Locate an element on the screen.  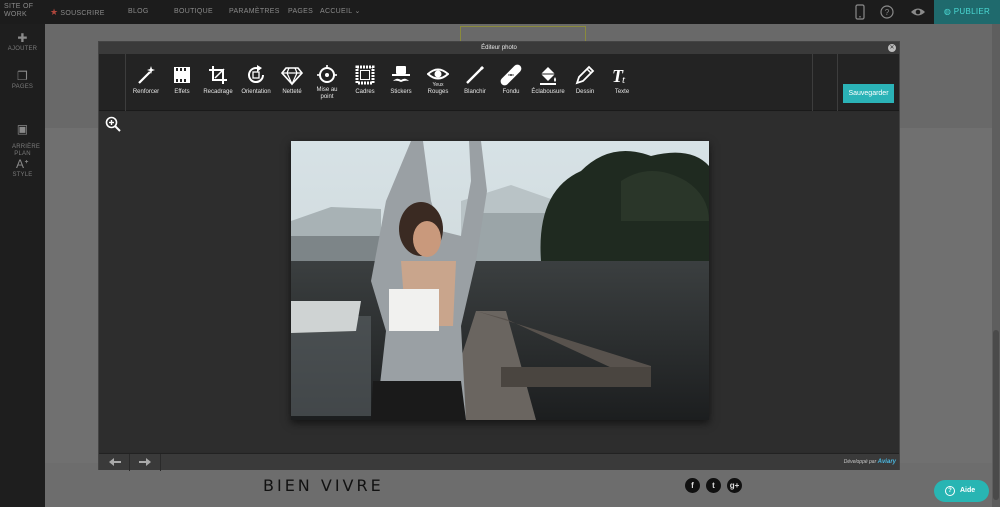
site-logo: SITE OF WORK is located at coordinates (22, 11).